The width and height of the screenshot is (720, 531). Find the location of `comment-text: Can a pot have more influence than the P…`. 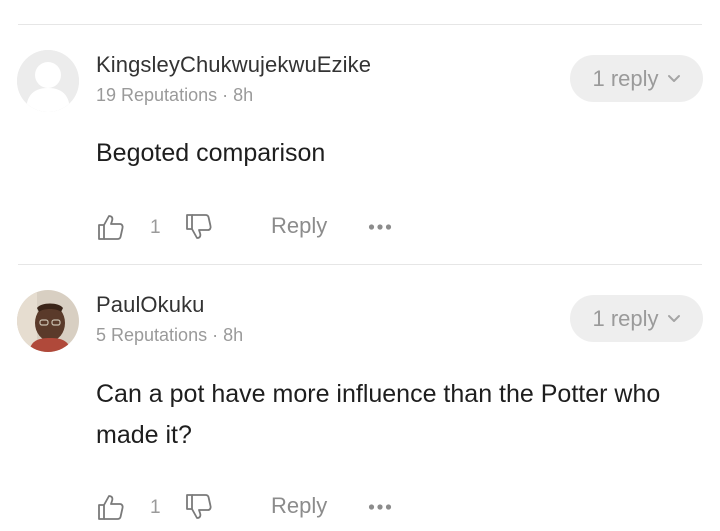

comment-text: Can a pot have more influence than the P… is located at coordinates (378, 414).